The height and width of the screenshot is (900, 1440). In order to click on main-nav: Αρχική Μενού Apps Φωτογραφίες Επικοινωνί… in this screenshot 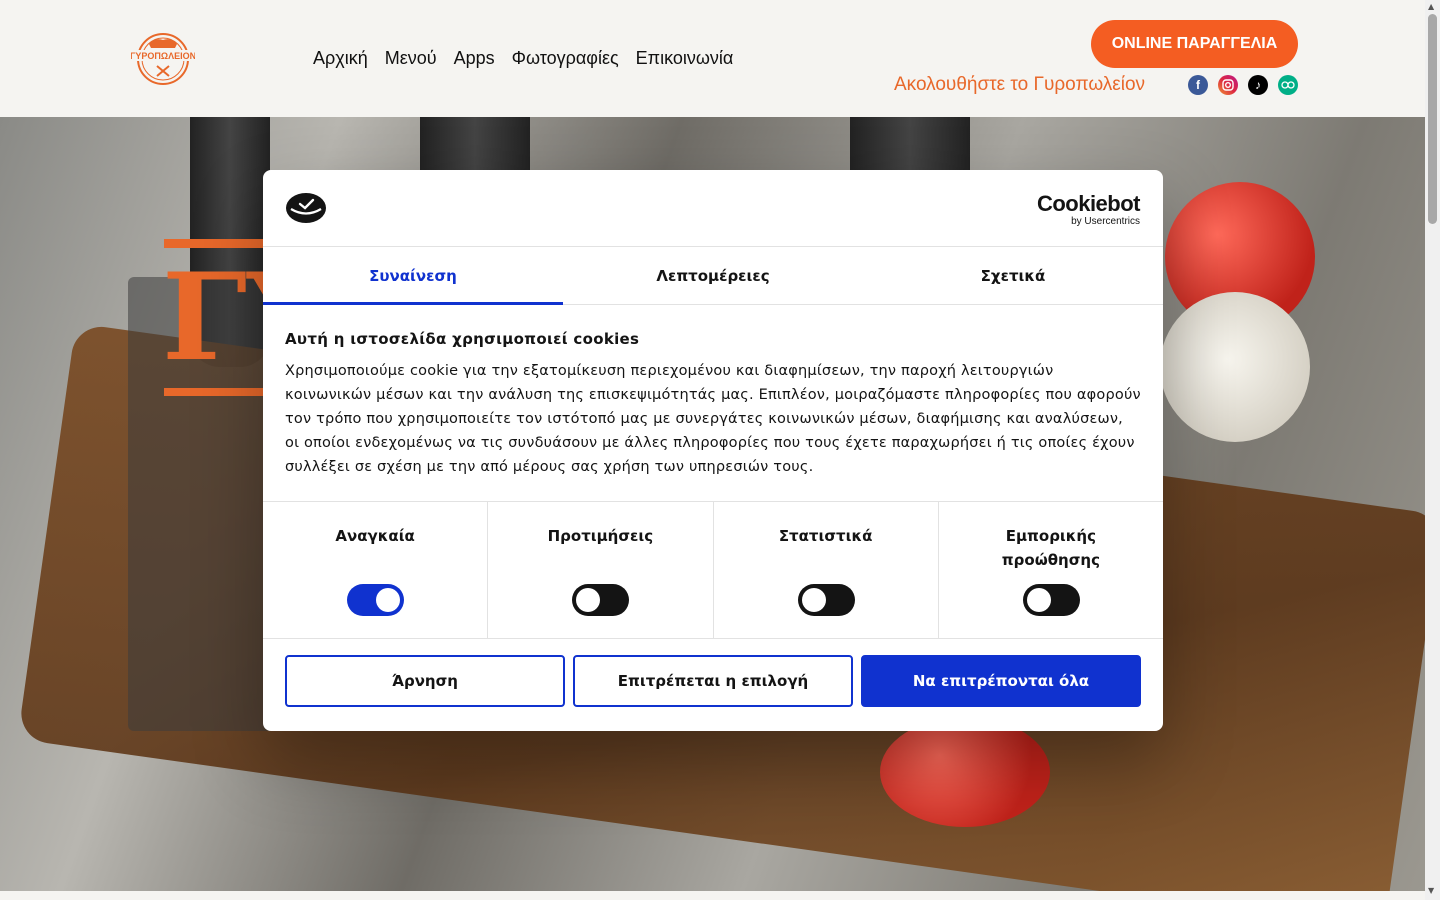, I will do `click(523, 58)`.